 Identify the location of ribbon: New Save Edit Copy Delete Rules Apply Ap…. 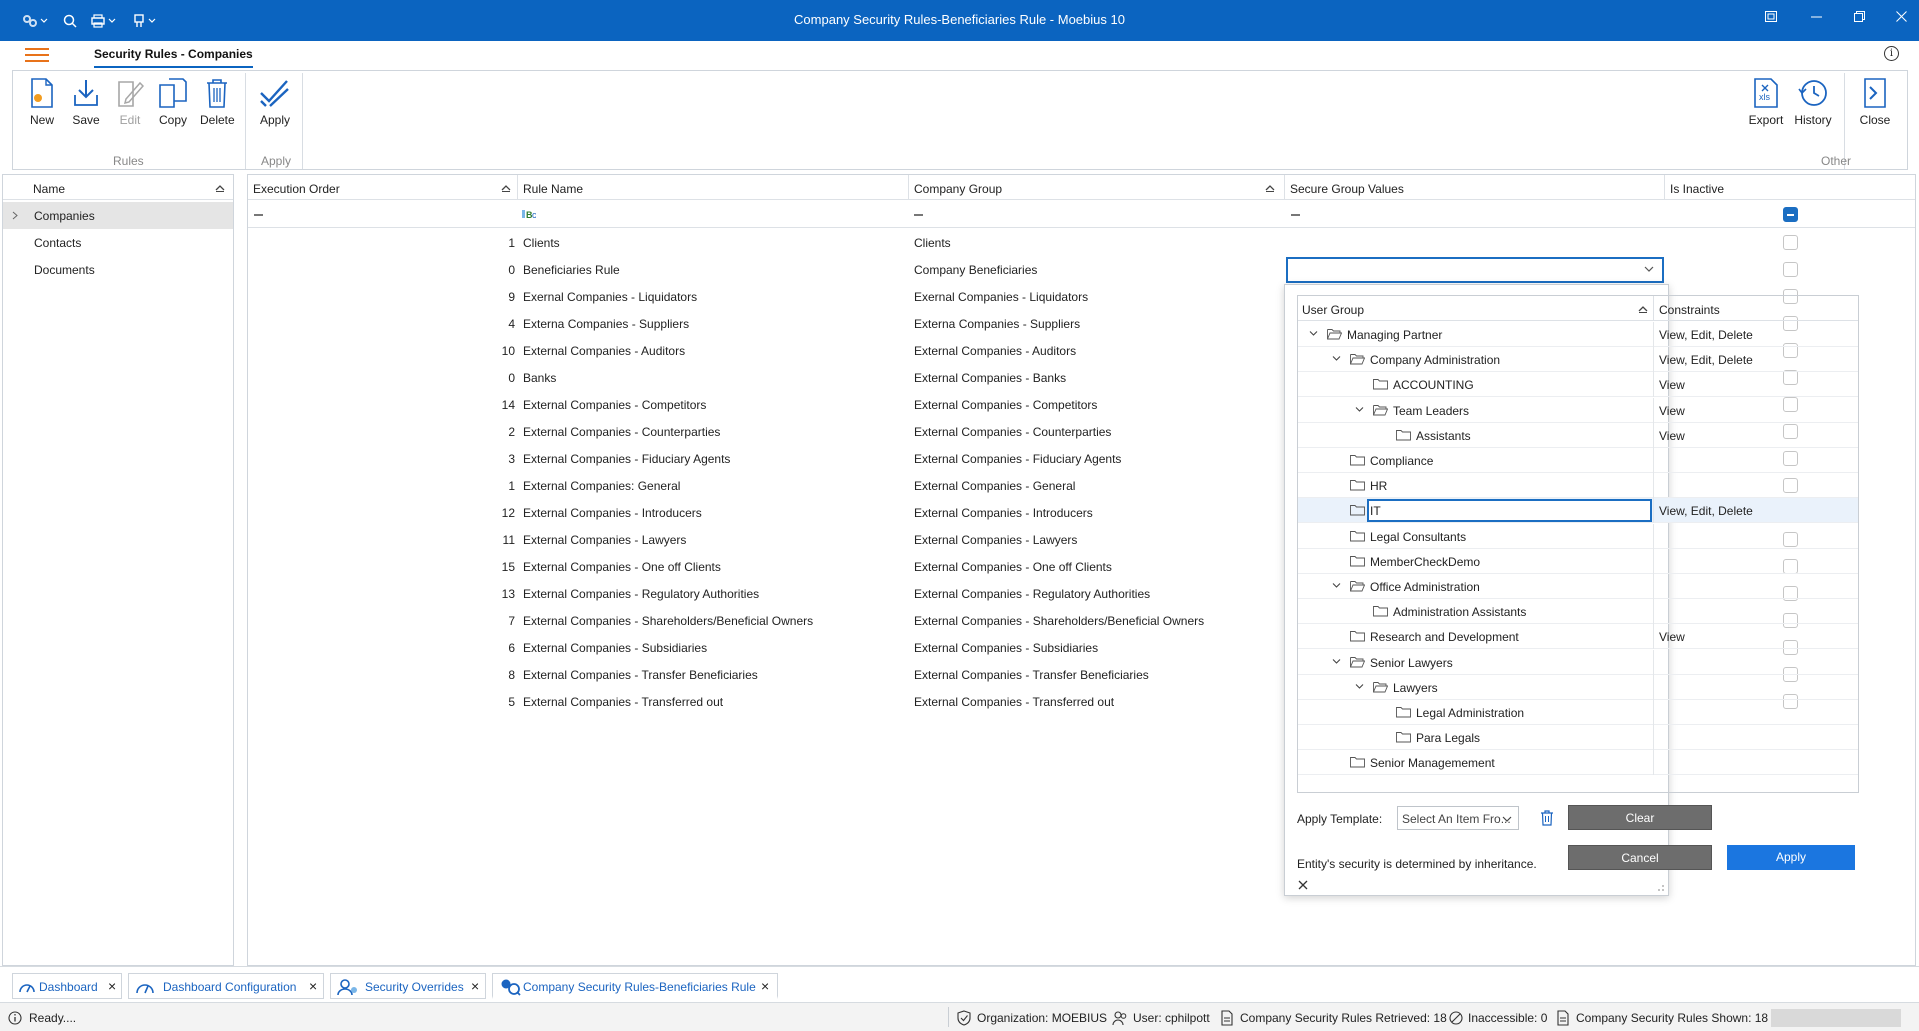
(960, 120).